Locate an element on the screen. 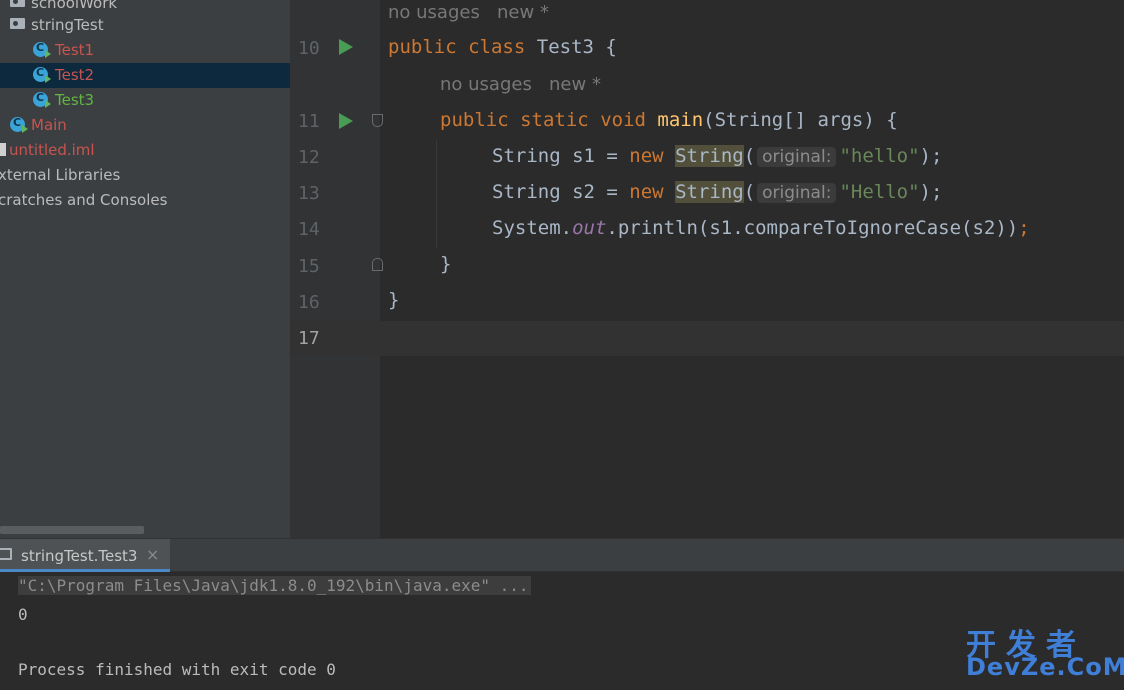 This screenshot has height=690, width=1124. fold-collapse-icon is located at coordinates (377, 120).